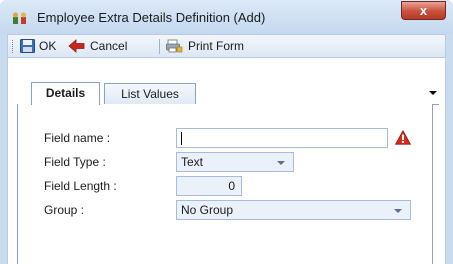 Image resolution: width=453 pixels, height=264 pixels. Describe the element at coordinates (80, 186) in the screenshot. I see `field-length-label: Field Length :` at that location.